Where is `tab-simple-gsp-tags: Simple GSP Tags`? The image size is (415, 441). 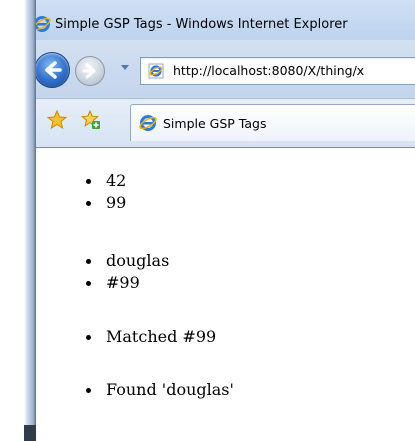
tab-simple-gsp-tags: Simple GSP Tags is located at coordinates (272, 122).